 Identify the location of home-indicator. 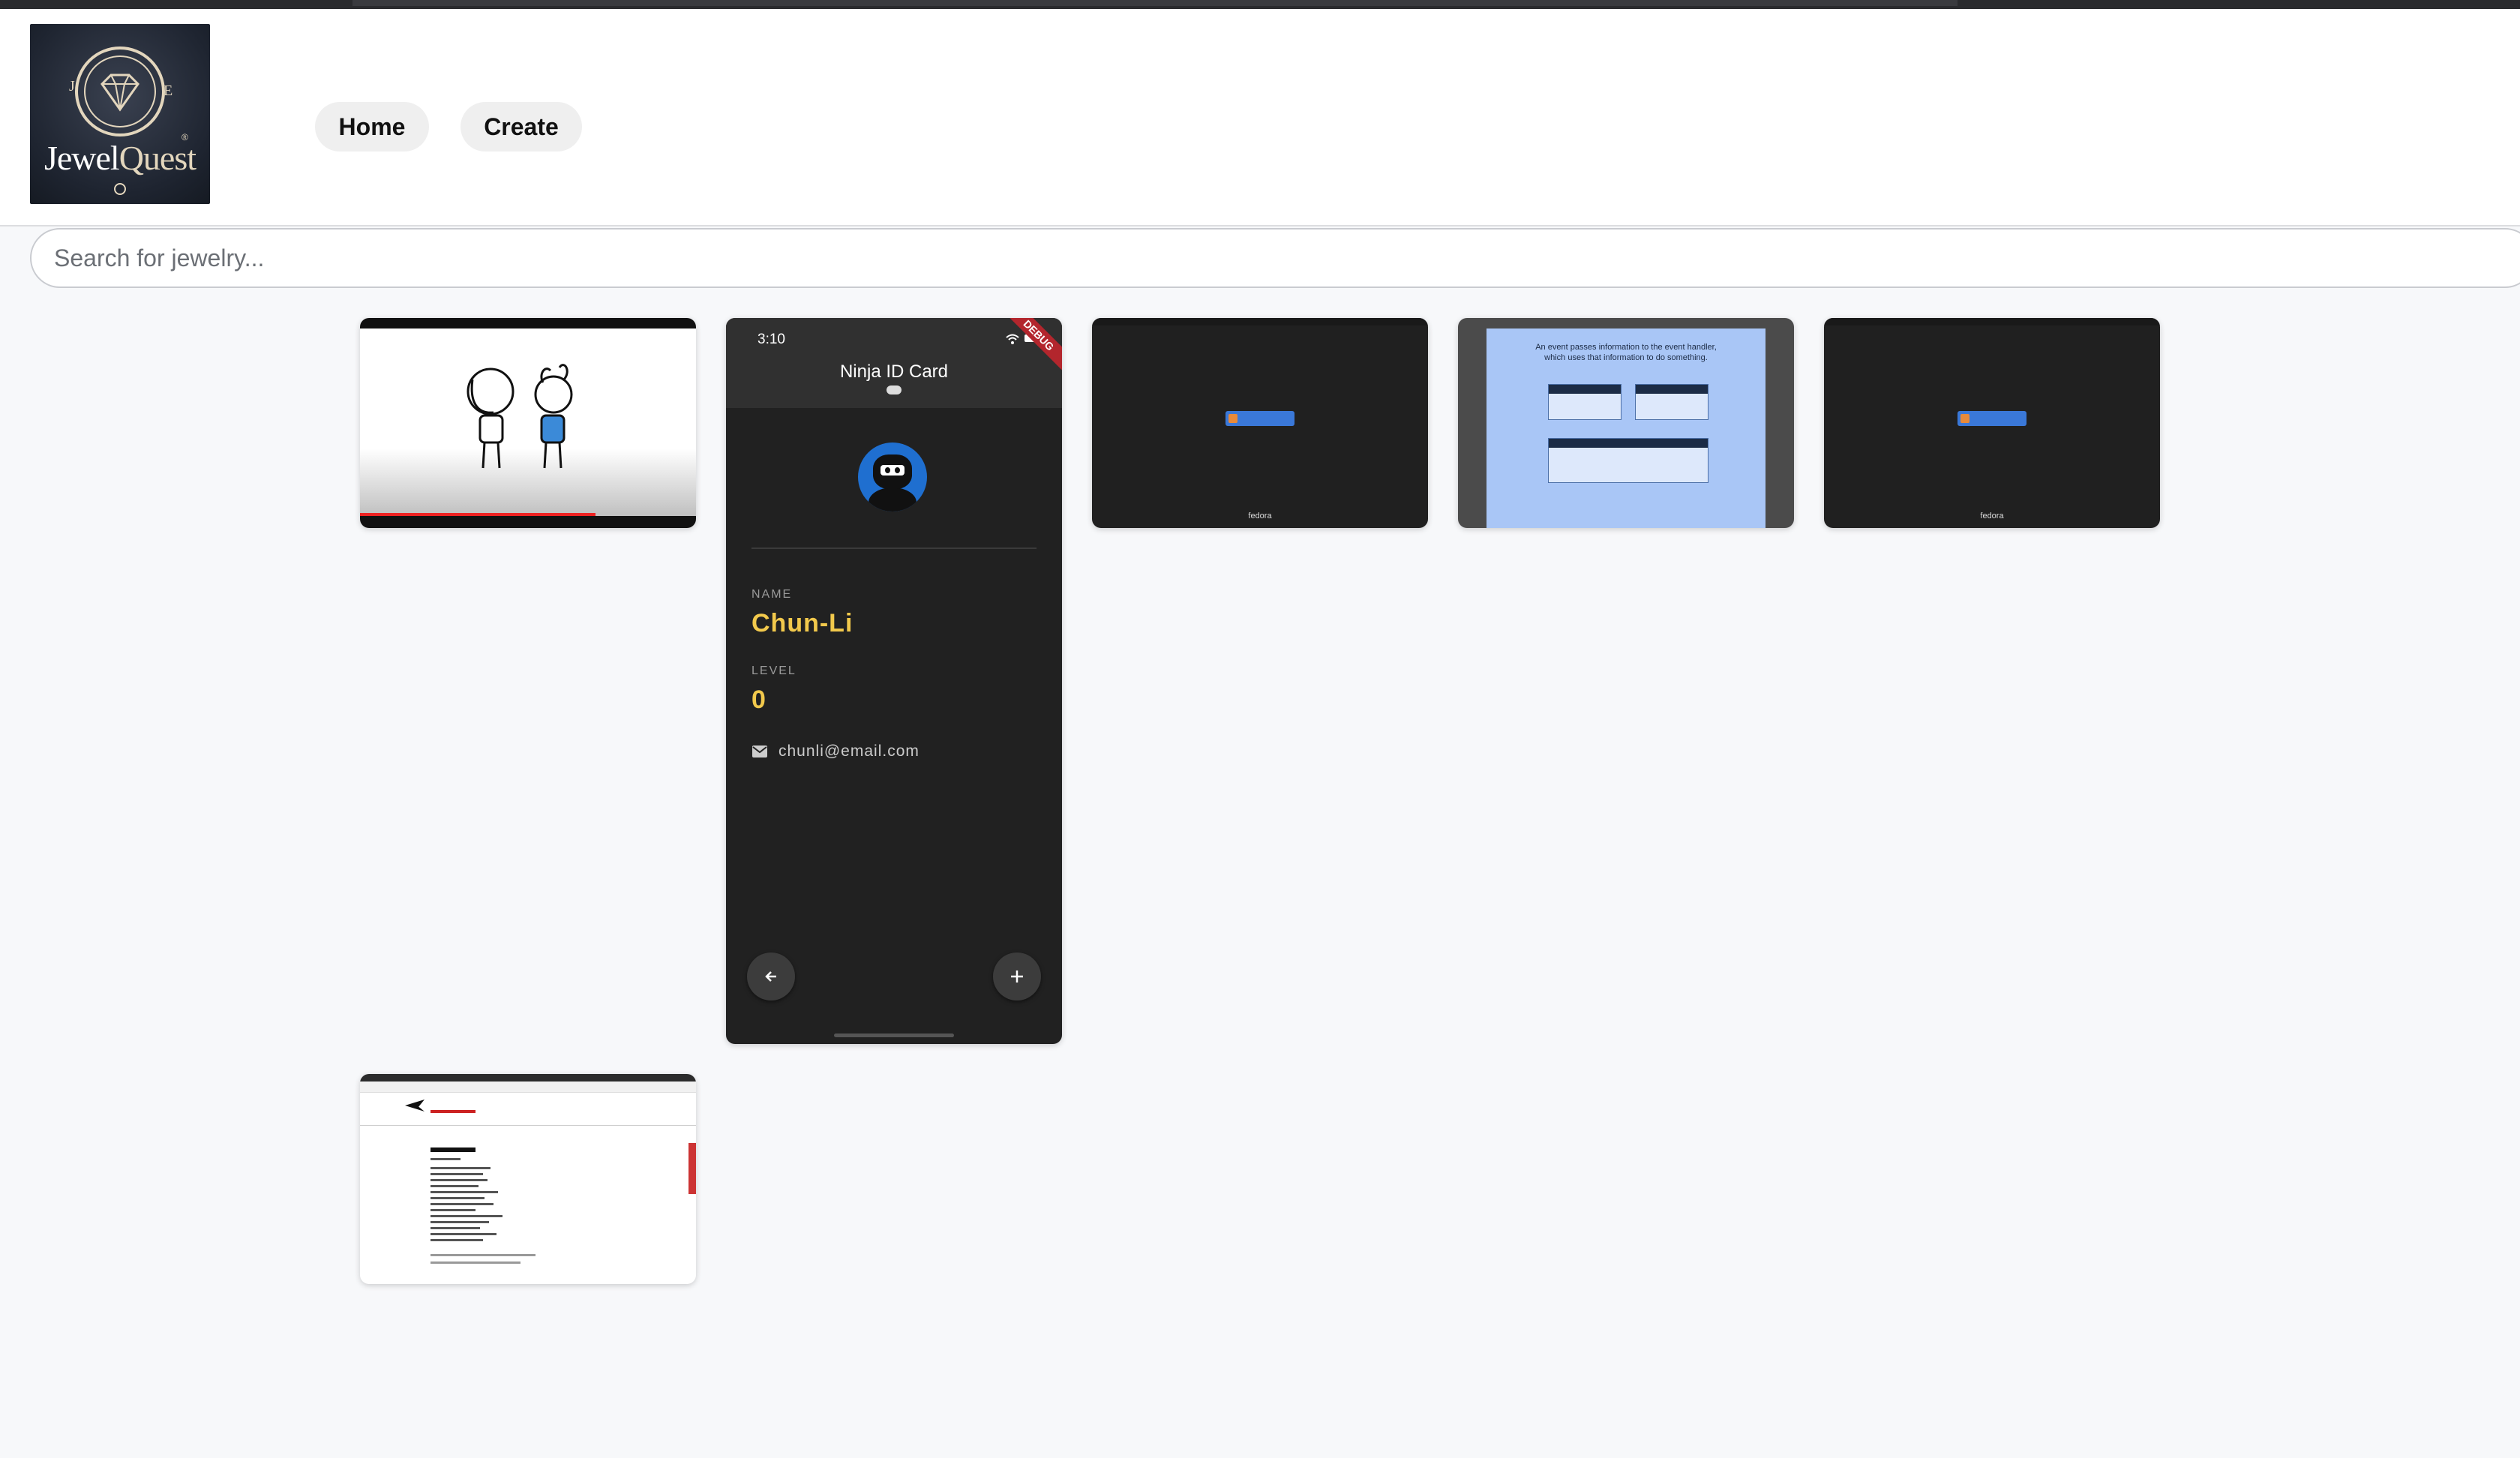
(894, 1035).